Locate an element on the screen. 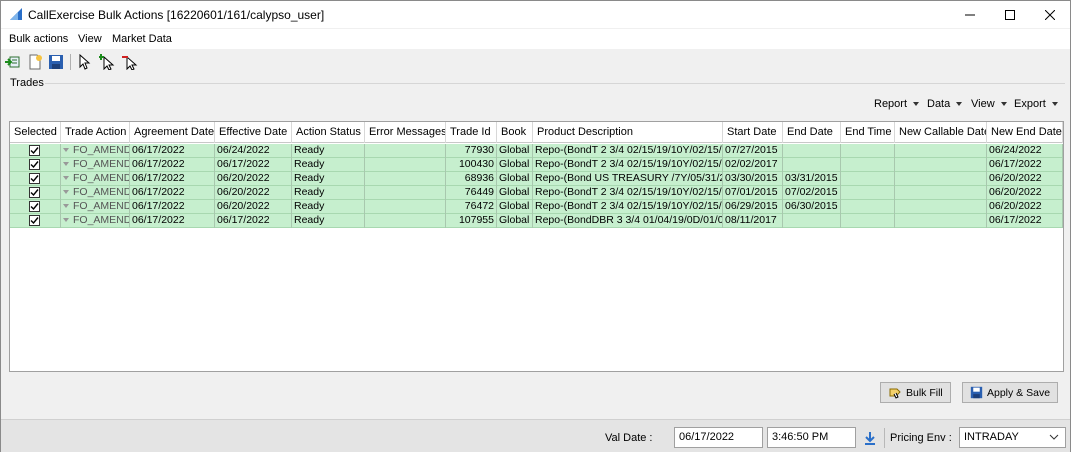 Image resolution: width=1071 pixels, height=452 pixels. column-header: Selected is located at coordinates (35, 132).